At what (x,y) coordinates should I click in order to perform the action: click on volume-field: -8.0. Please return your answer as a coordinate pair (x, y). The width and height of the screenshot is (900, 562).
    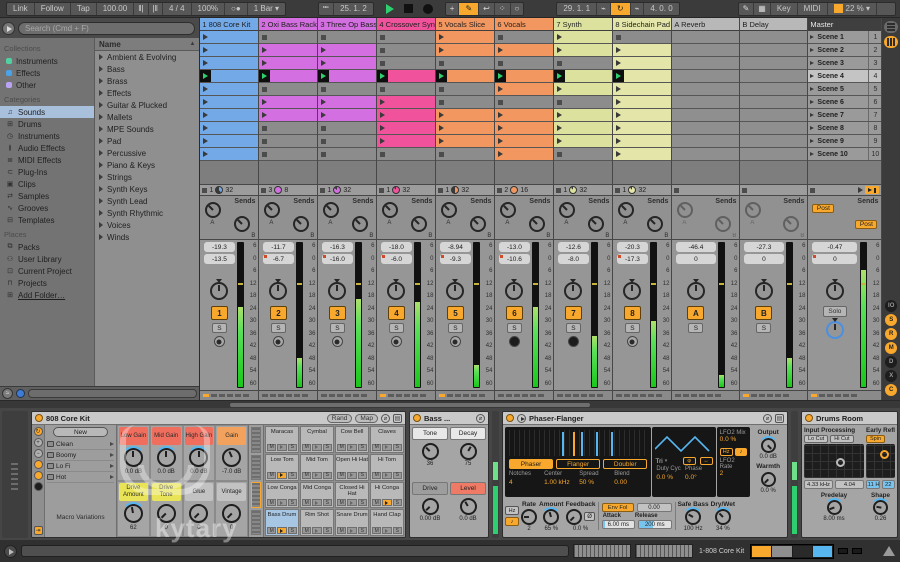
    Looking at the image, I should click on (573, 259).